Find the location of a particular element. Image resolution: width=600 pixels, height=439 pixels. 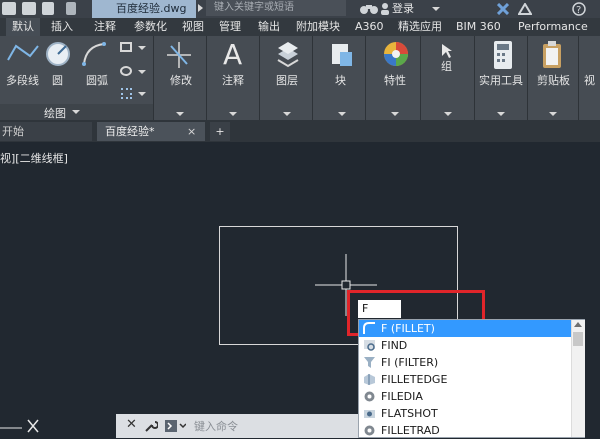

search-input: 键入关键字或短语 is located at coordinates (276, 8).